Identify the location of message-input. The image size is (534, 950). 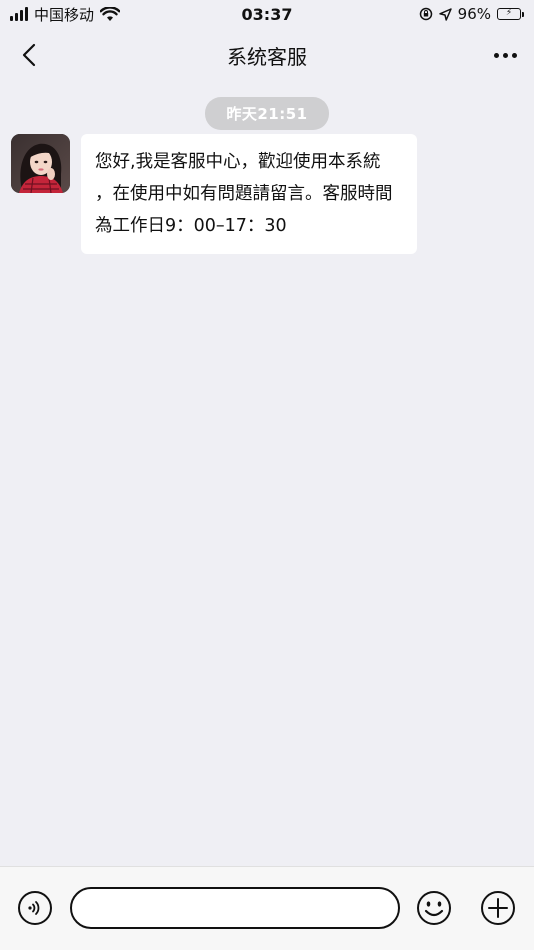
(235, 908).